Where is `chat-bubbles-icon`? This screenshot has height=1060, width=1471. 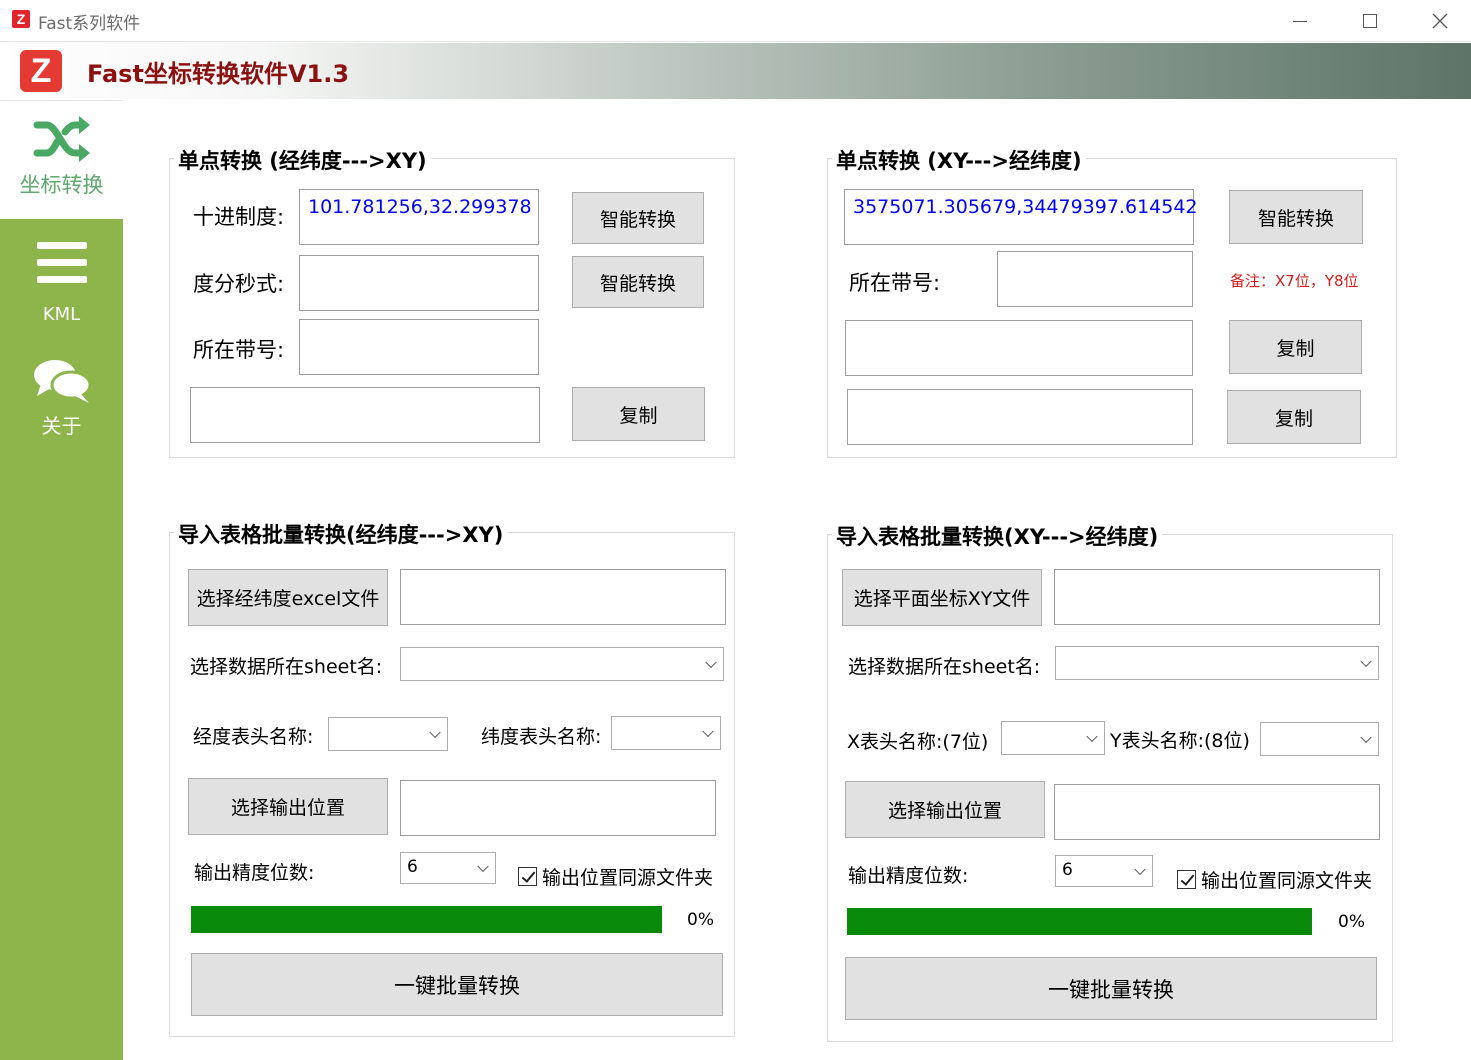 chat-bubbles-icon is located at coordinates (62, 381).